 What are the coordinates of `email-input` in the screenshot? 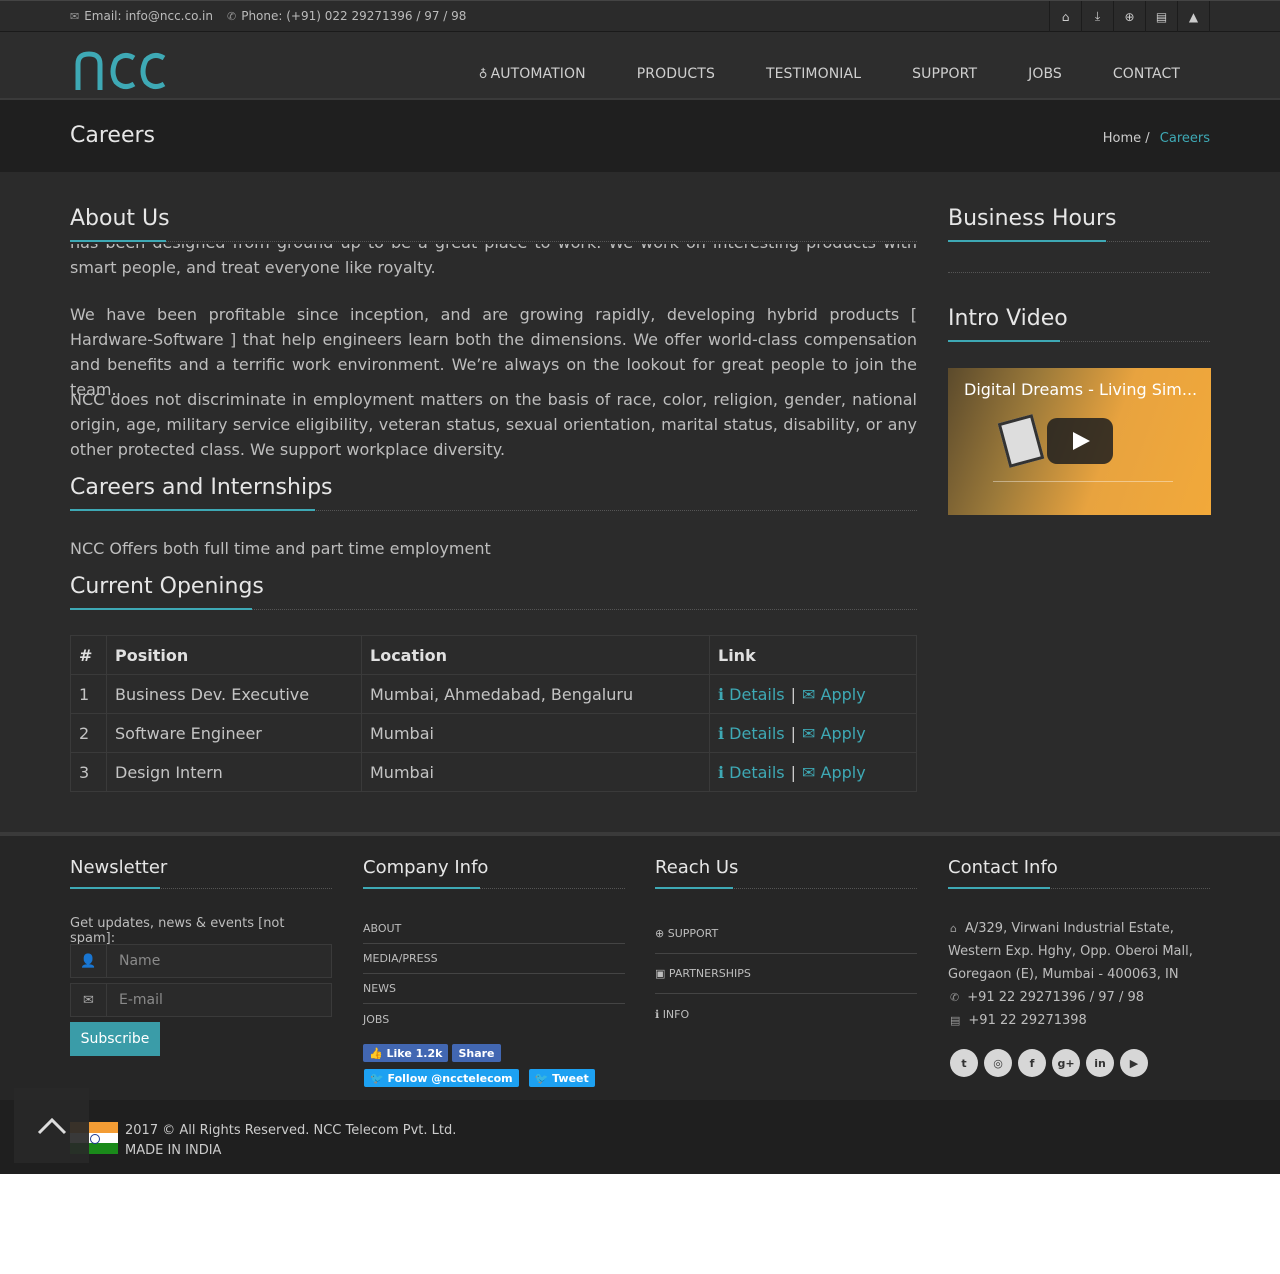 It's located at (219, 1000).